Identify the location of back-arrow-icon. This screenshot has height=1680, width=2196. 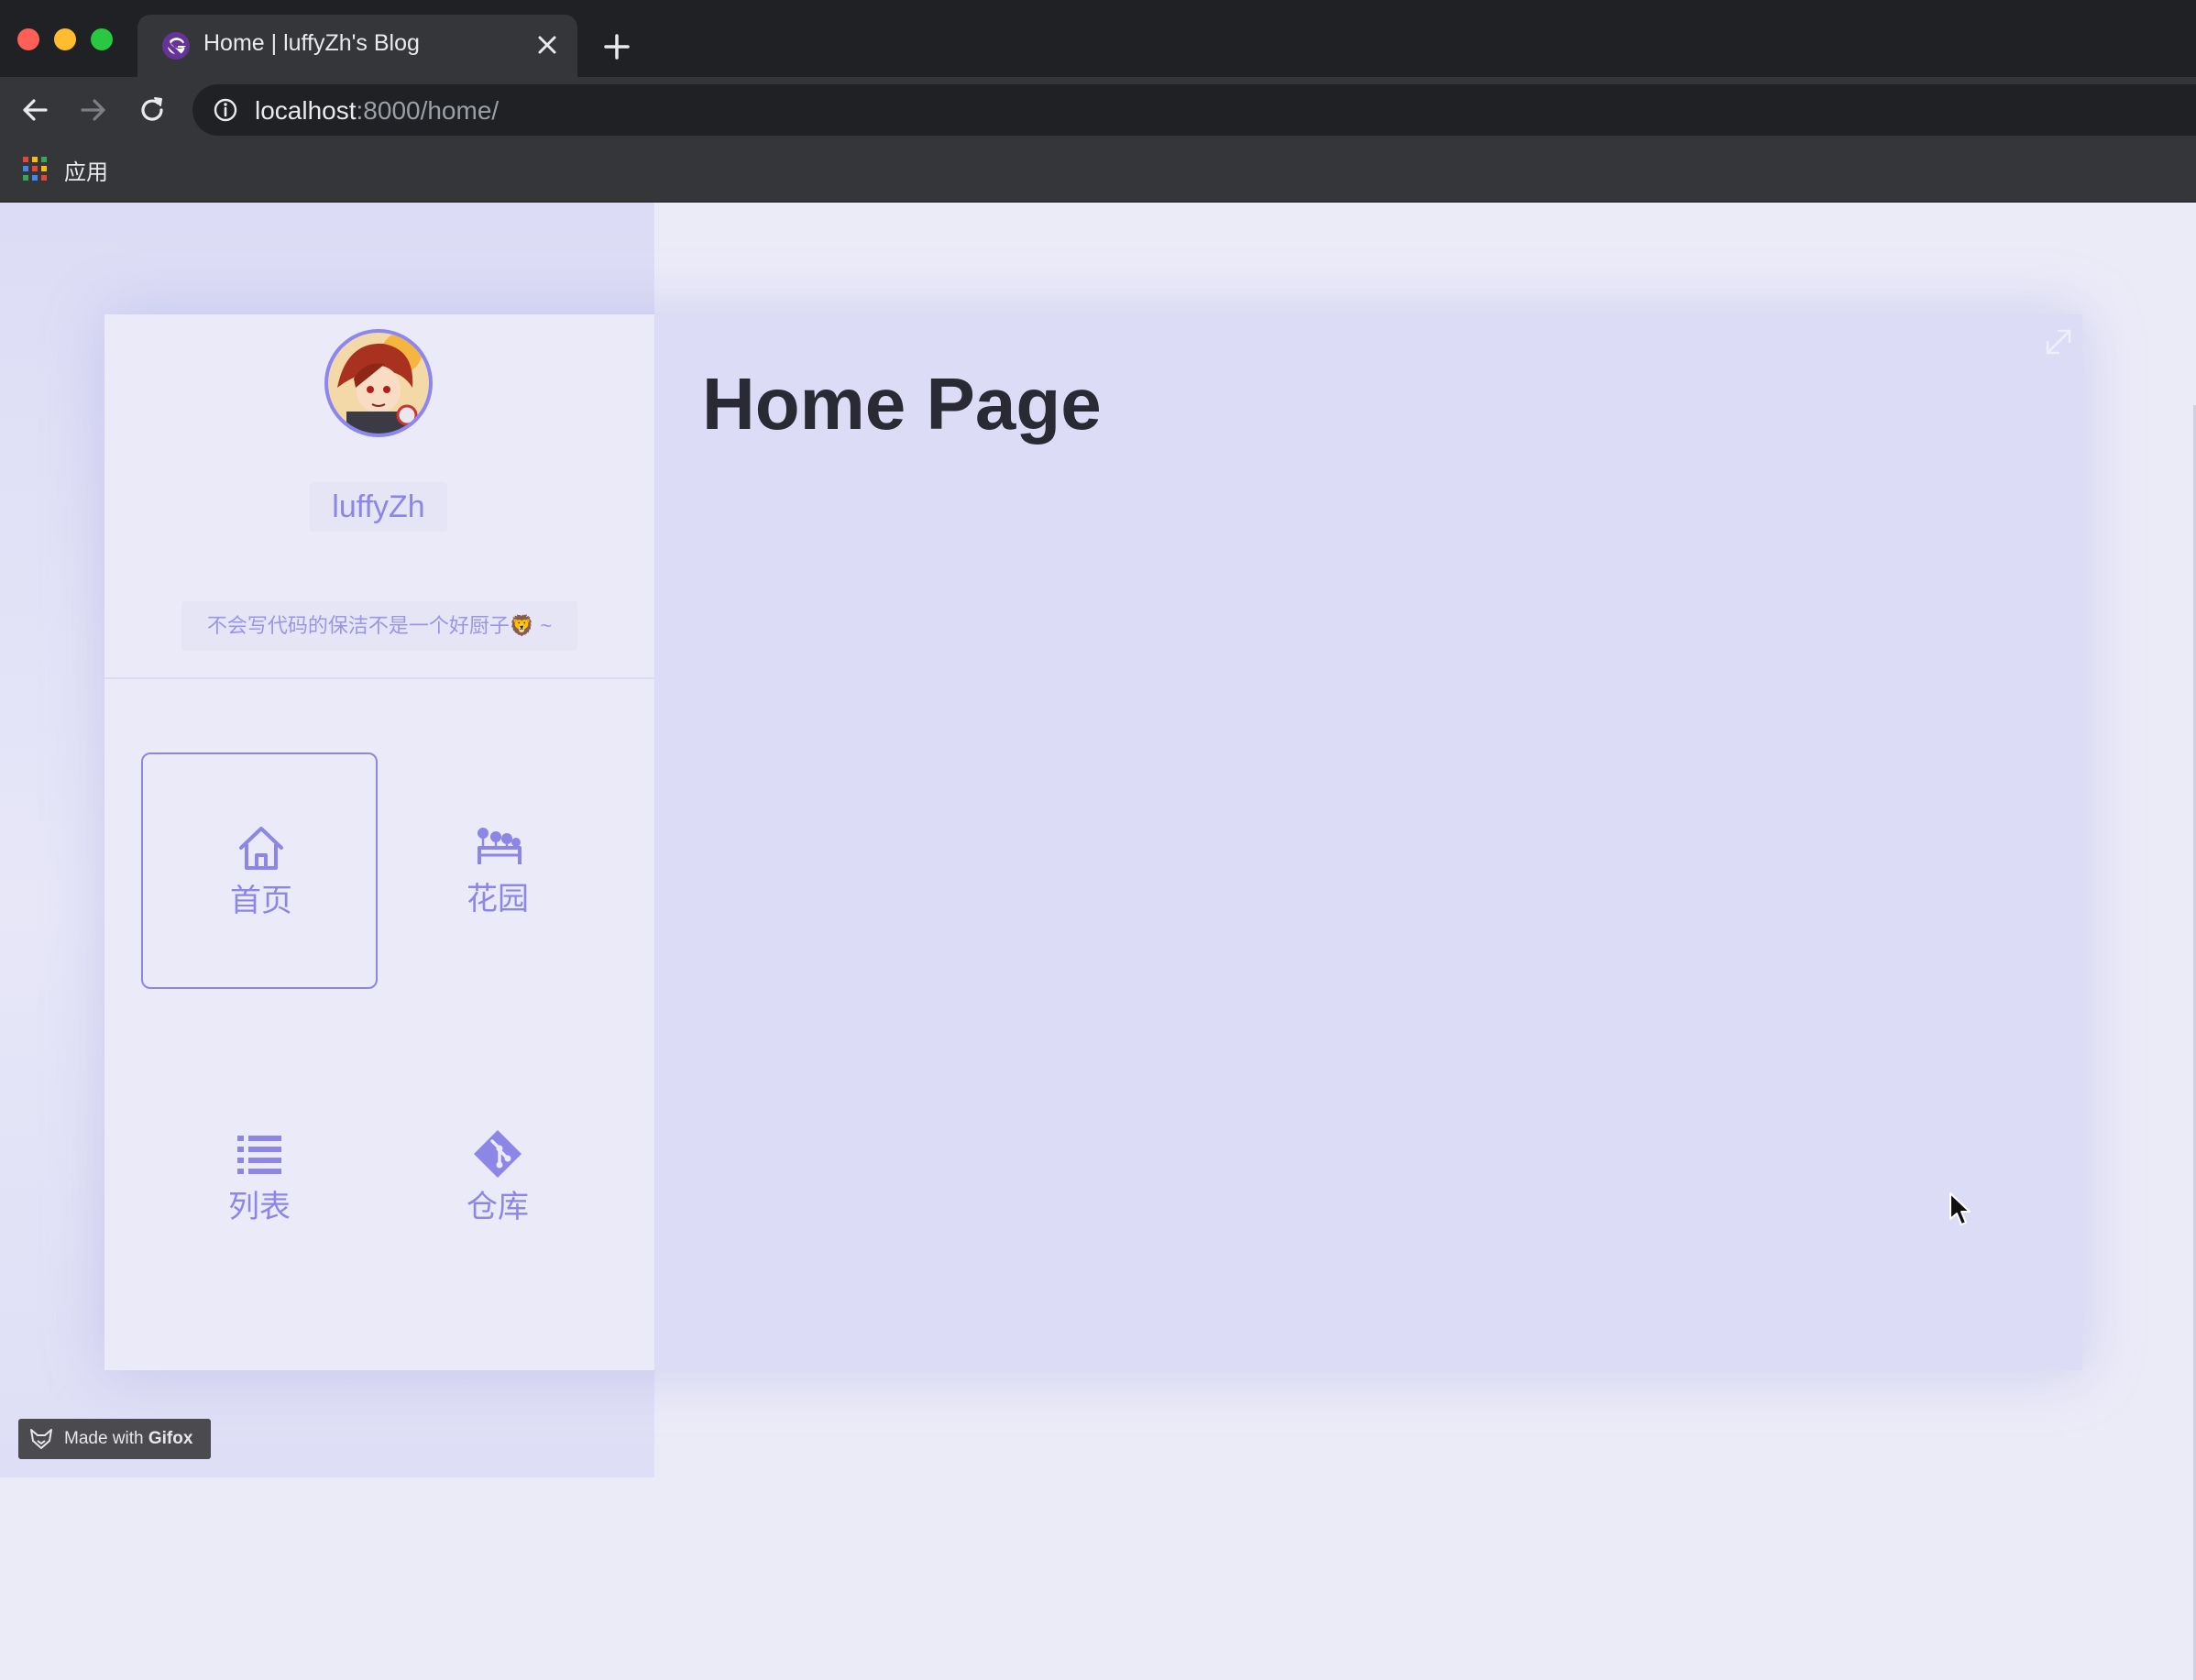
(34, 109).